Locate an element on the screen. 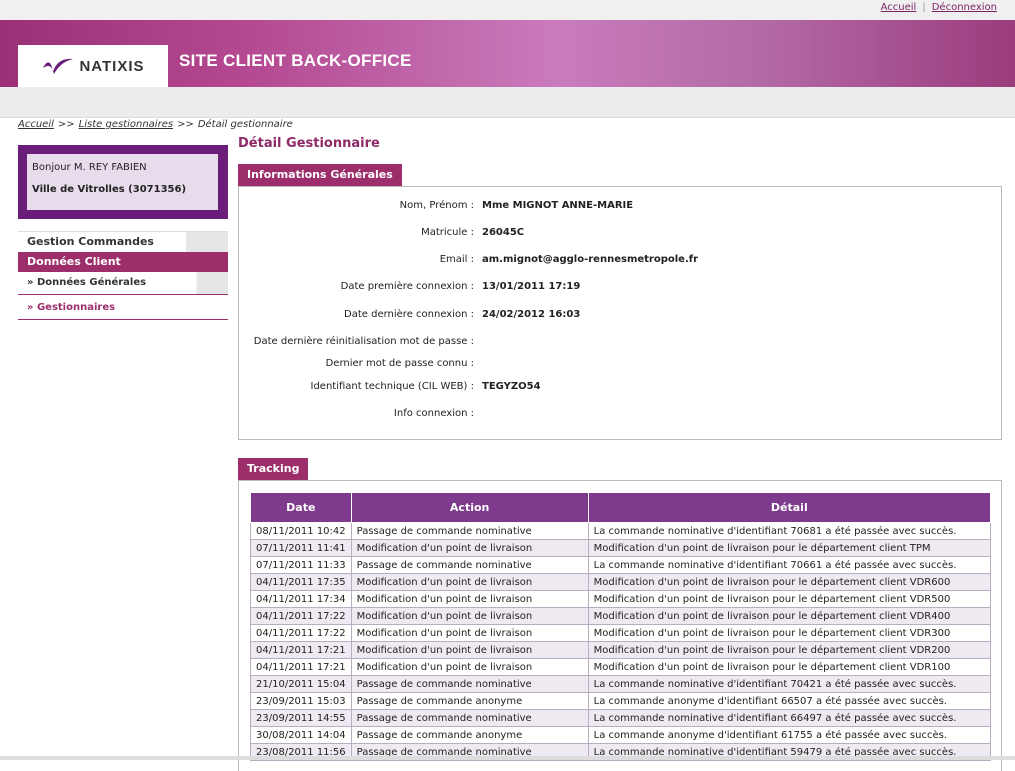  natixis-logo: NATIXIS is located at coordinates (93, 66).